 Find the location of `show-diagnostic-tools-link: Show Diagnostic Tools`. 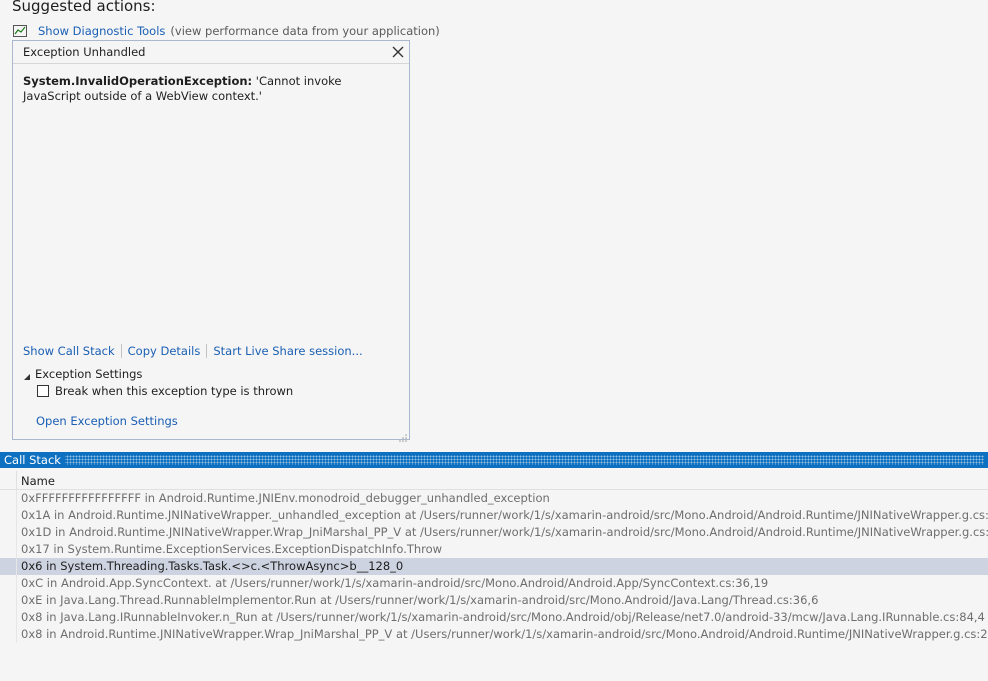

show-diagnostic-tools-link: Show Diagnostic Tools is located at coordinates (101, 31).